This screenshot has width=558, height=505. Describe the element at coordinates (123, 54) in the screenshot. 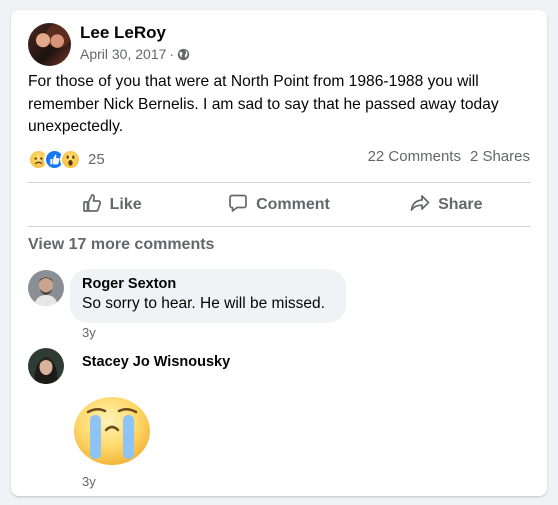

I see `post-date: April 30, 2017` at that location.